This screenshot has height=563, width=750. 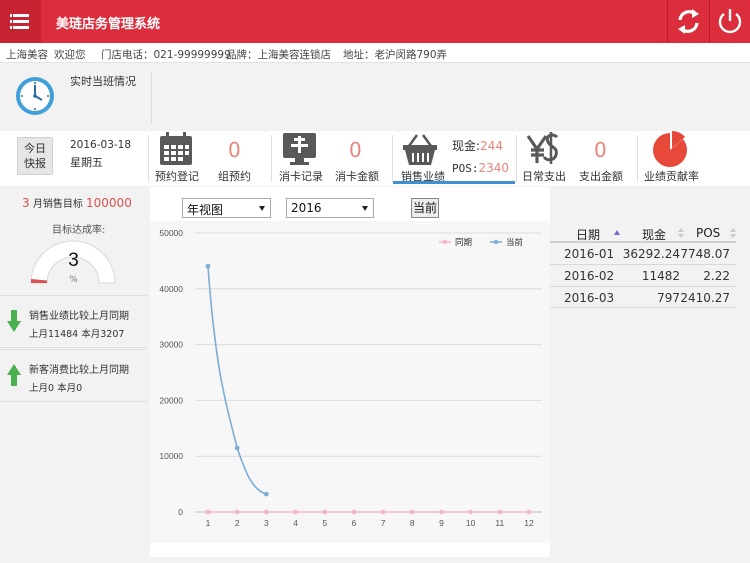 I want to click on expense-label: 日常支出, so click(x=544, y=176).